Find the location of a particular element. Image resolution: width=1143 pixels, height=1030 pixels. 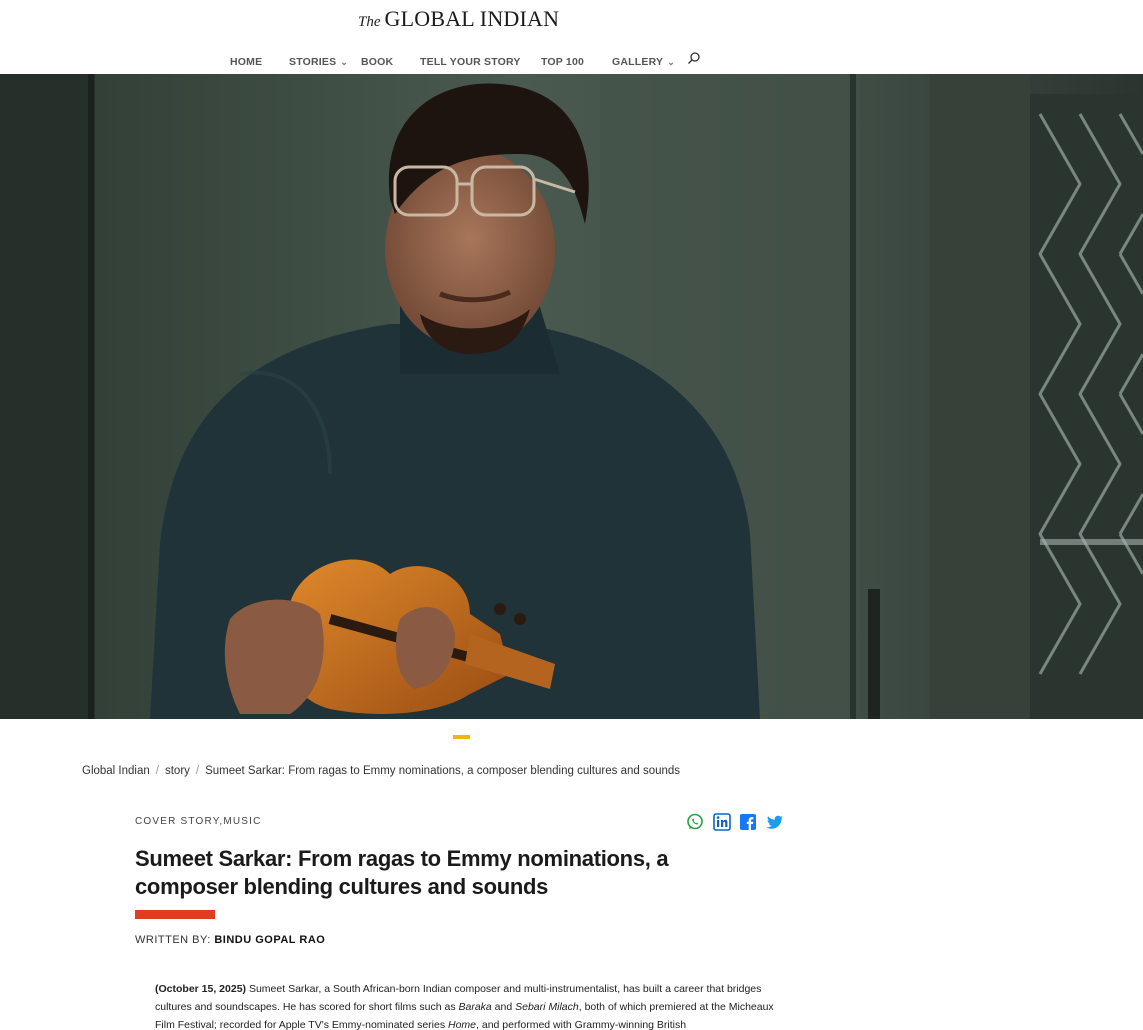

article-text: and is located at coordinates (503, 1007).